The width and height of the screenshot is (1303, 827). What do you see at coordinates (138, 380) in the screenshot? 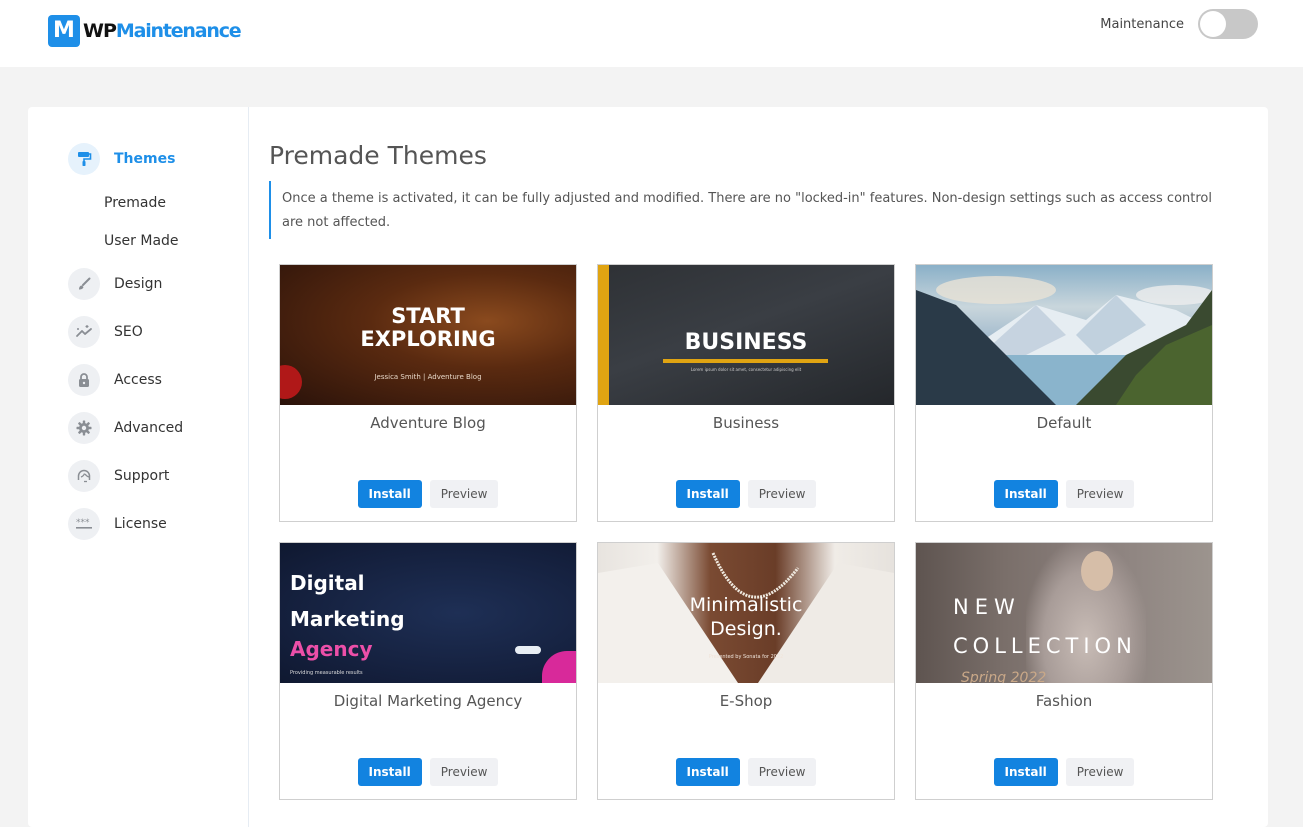
I see `sidebar-item-label: Access` at bounding box center [138, 380].